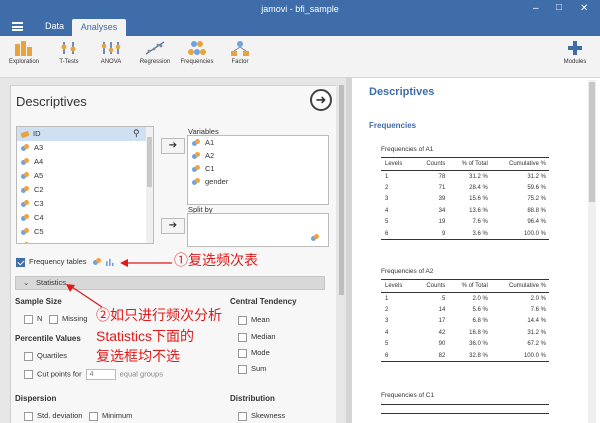 This screenshot has width=600, height=423. Describe the element at coordinates (258, 155) in the screenshot. I see `list-item: A2` at that location.